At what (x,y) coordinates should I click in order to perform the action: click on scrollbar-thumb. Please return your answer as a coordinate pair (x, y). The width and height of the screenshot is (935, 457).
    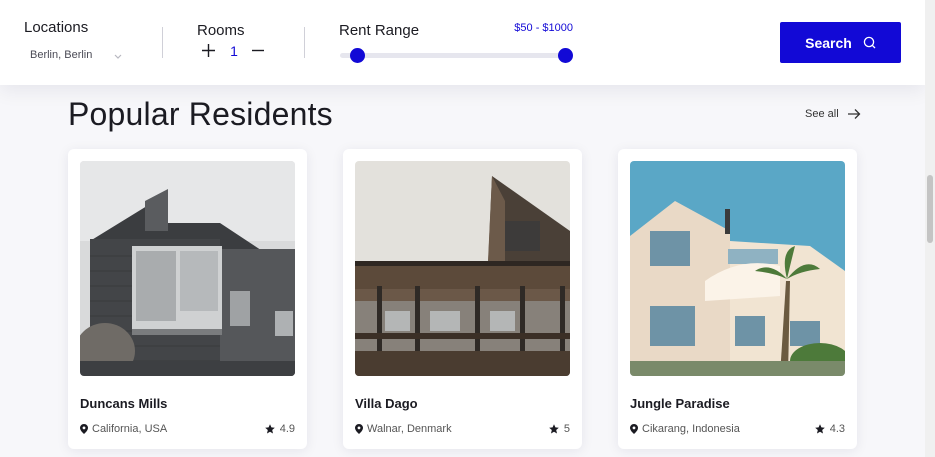
    Looking at the image, I should click on (930, 209).